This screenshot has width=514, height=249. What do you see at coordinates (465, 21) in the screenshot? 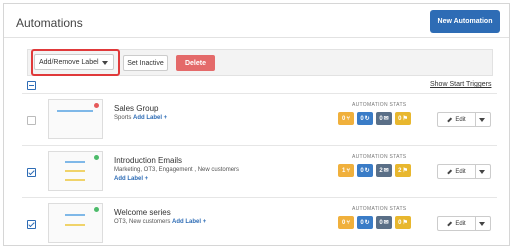
I see `new-automation-button: New Automation` at bounding box center [465, 21].